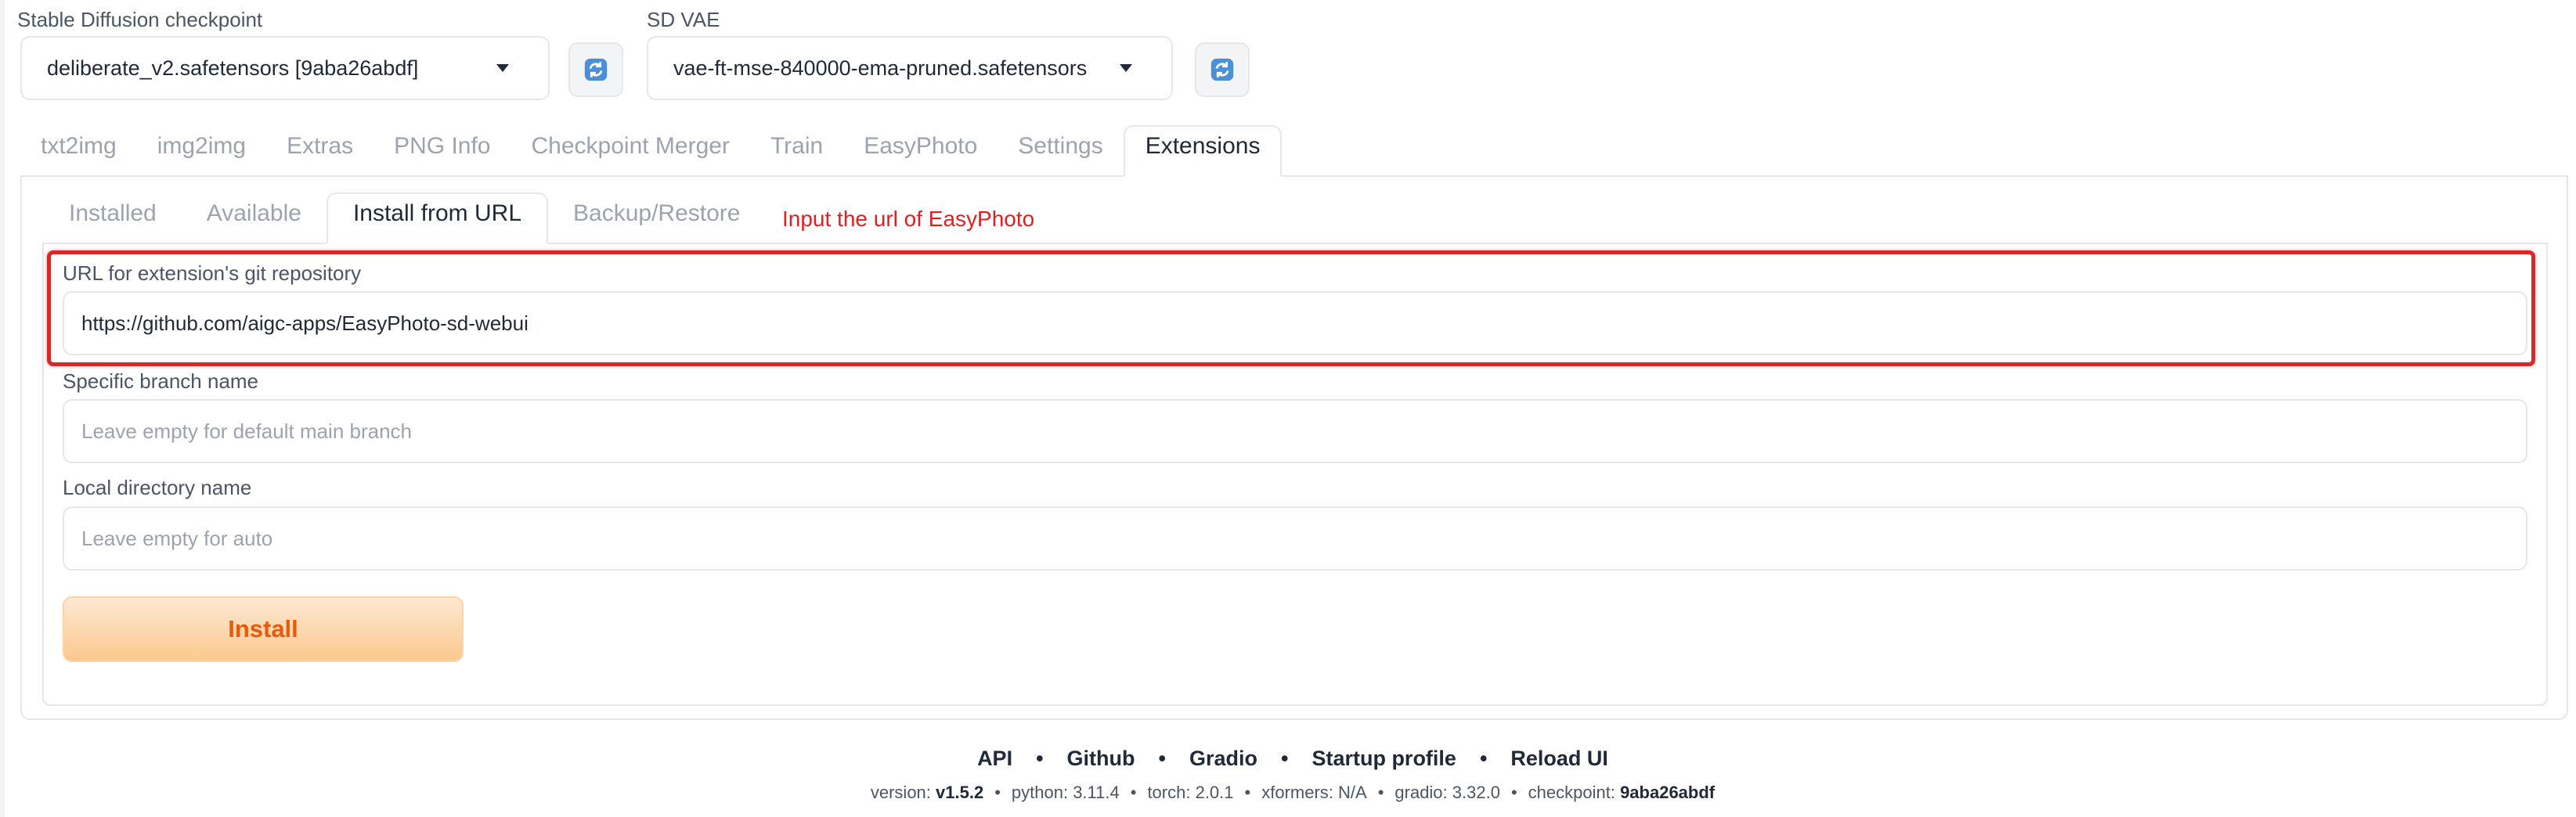 The image size is (2576, 817). Describe the element at coordinates (161, 381) in the screenshot. I see `branch-field-label: Specific branch name` at that location.